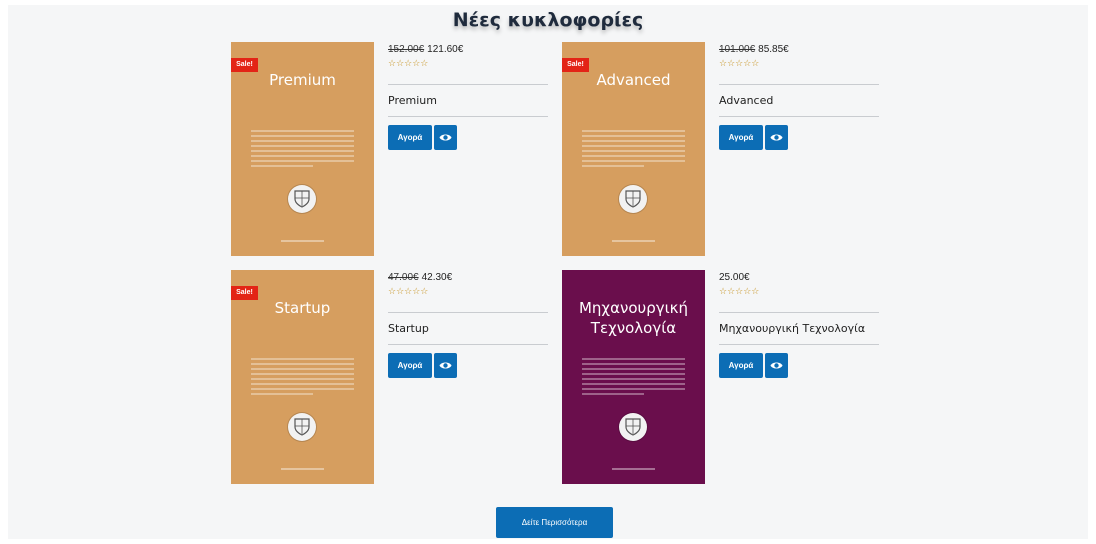 The height and width of the screenshot is (544, 1096). What do you see at coordinates (302, 308) in the screenshot?
I see `cover-title: Startup` at bounding box center [302, 308].